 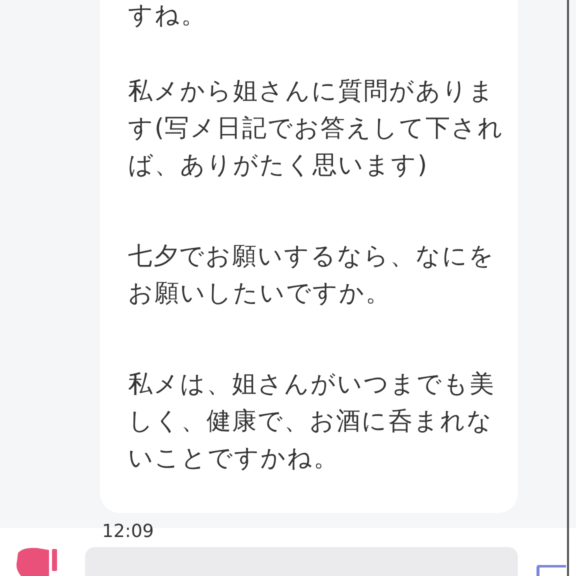 I want to click on message-text: 七夕でお願いするなら、なにを お願いしたいですか。, so click(x=312, y=274).